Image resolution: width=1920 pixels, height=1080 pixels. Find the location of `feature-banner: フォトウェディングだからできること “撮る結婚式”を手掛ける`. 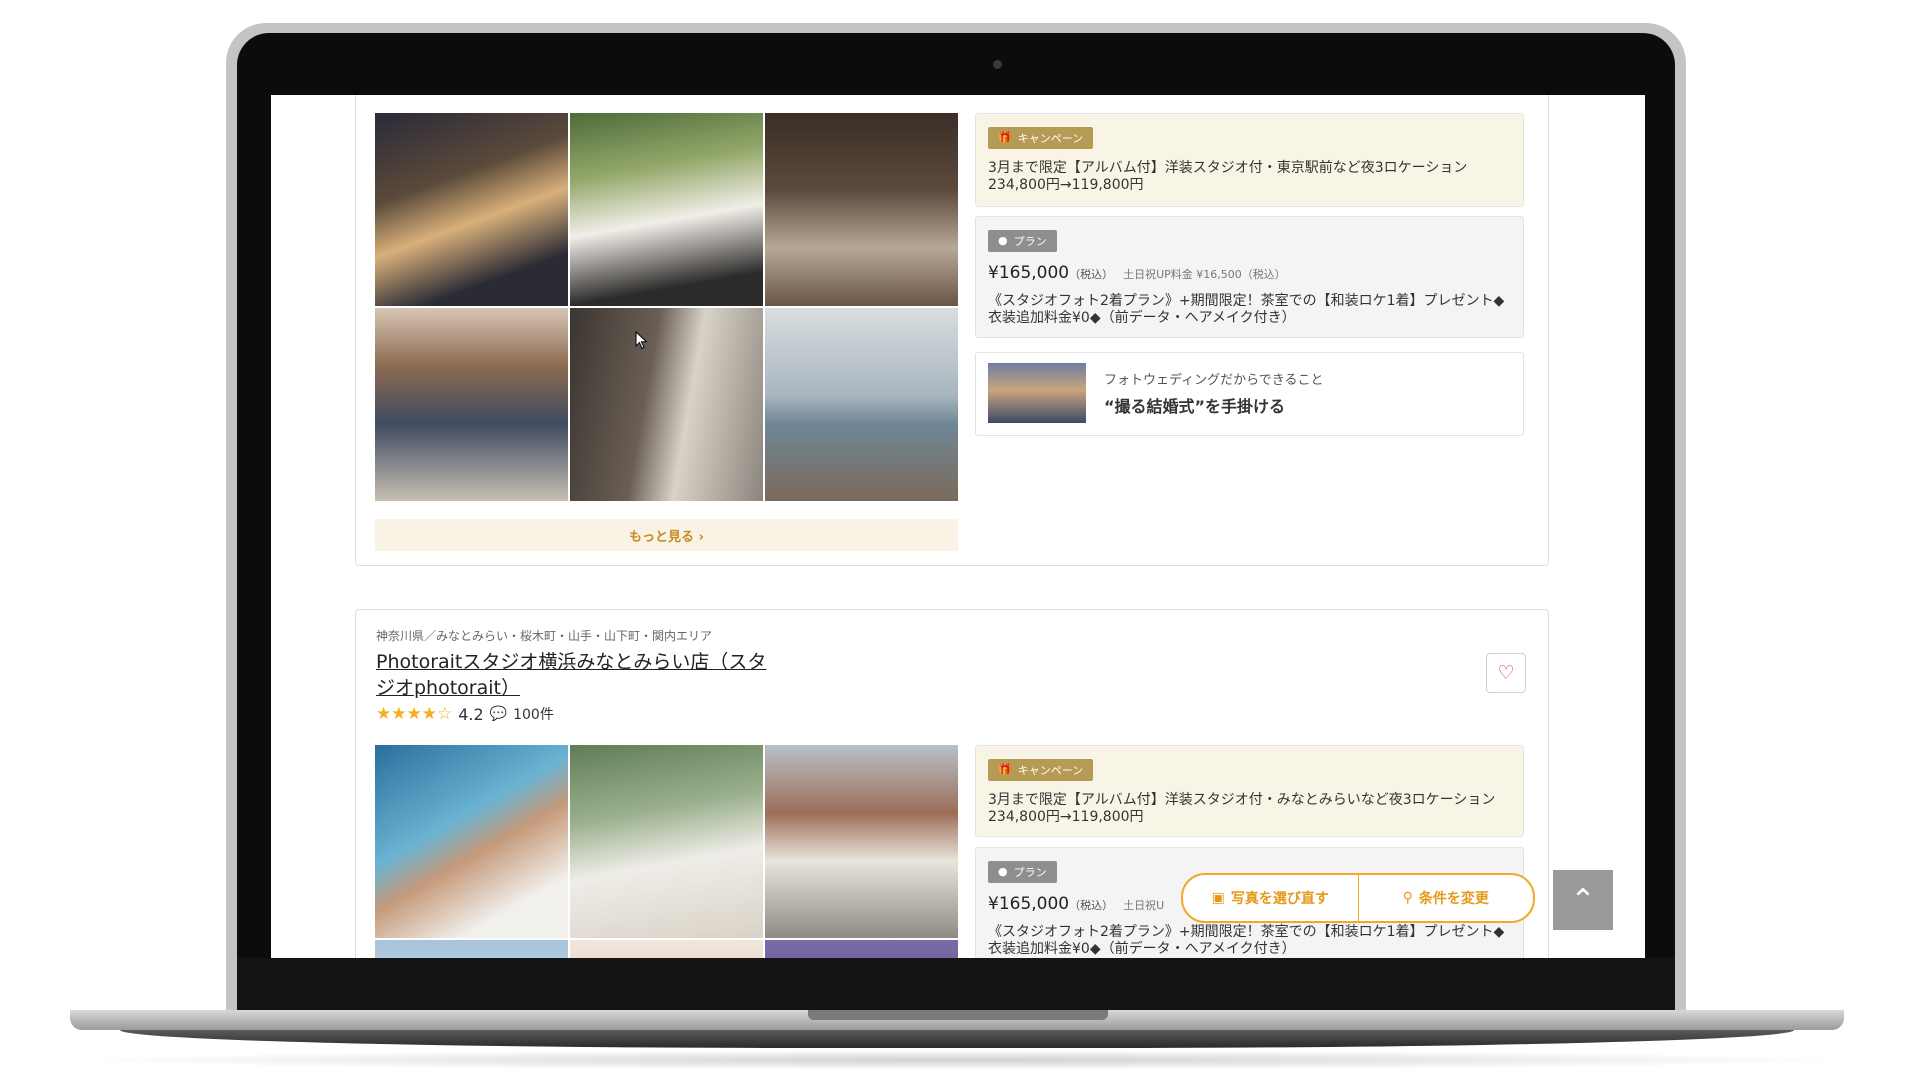

feature-banner: フォトウェディングだからできること “撮る結婚式”を手掛ける is located at coordinates (1249, 394).